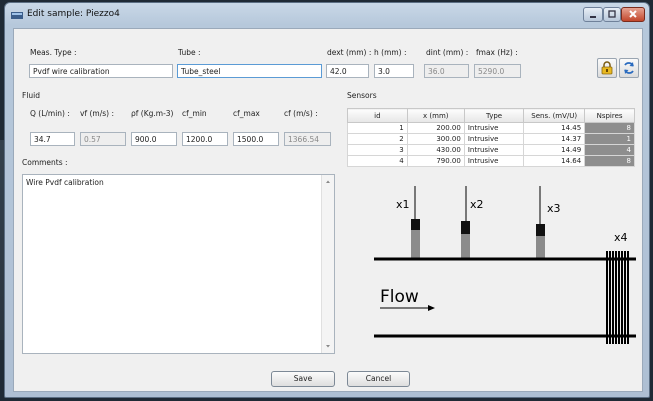 Image resolution: width=653 pixels, height=401 pixels. I want to click on cell-id: 4, so click(377, 161).